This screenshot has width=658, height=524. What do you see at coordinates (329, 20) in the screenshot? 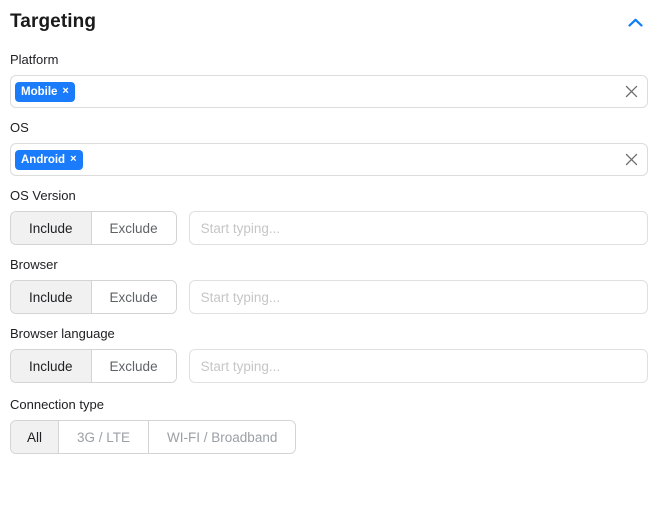
I see `panel-header: Targeting` at bounding box center [329, 20].